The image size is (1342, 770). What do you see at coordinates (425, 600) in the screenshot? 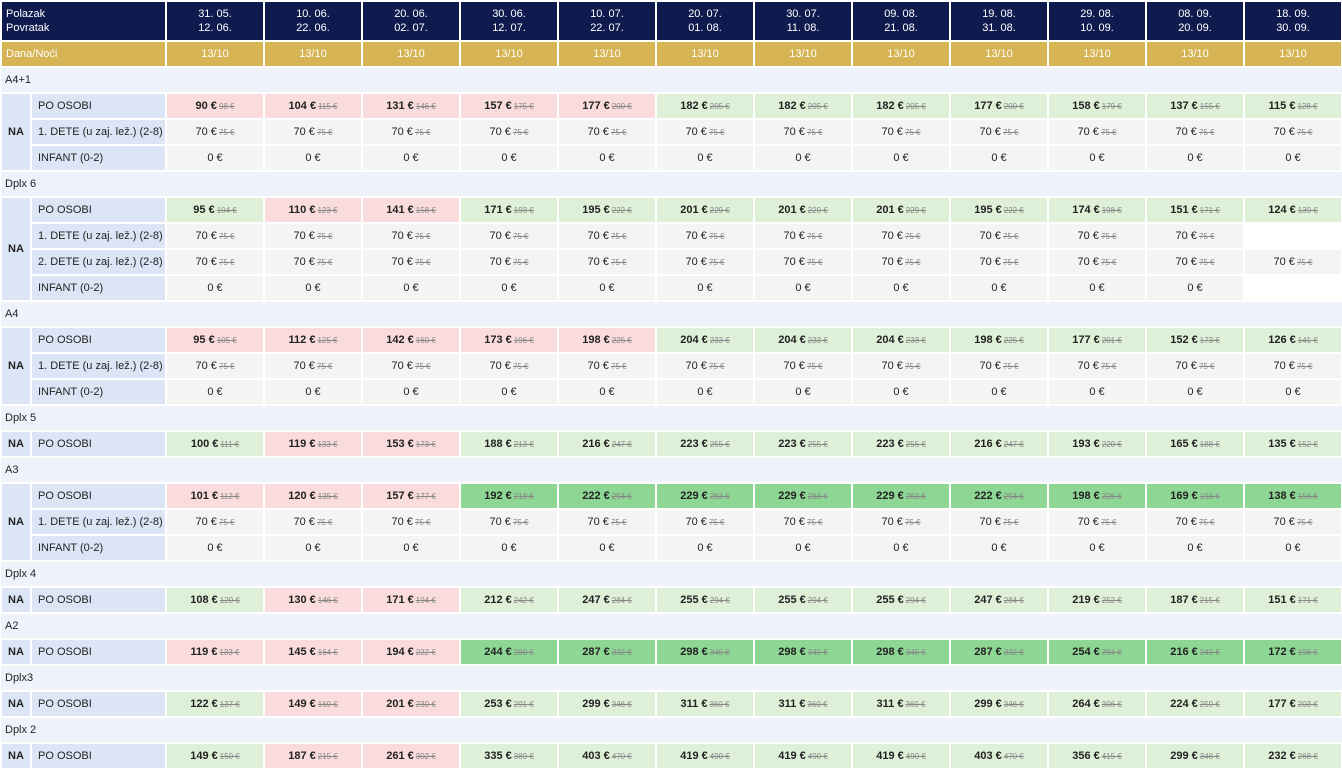
I see `old-price: 194 €` at bounding box center [425, 600].